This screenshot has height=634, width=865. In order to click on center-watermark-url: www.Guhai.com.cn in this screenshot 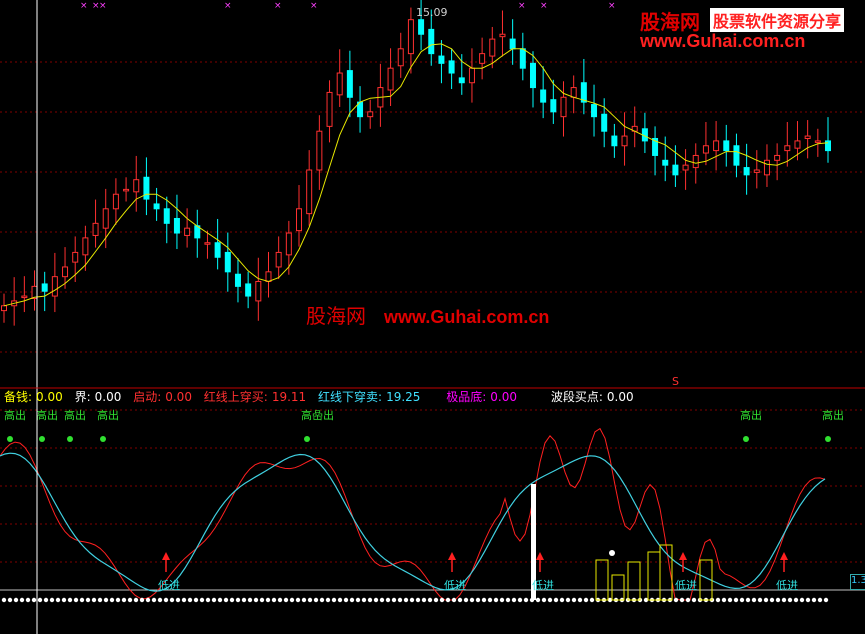, I will do `click(467, 317)`.